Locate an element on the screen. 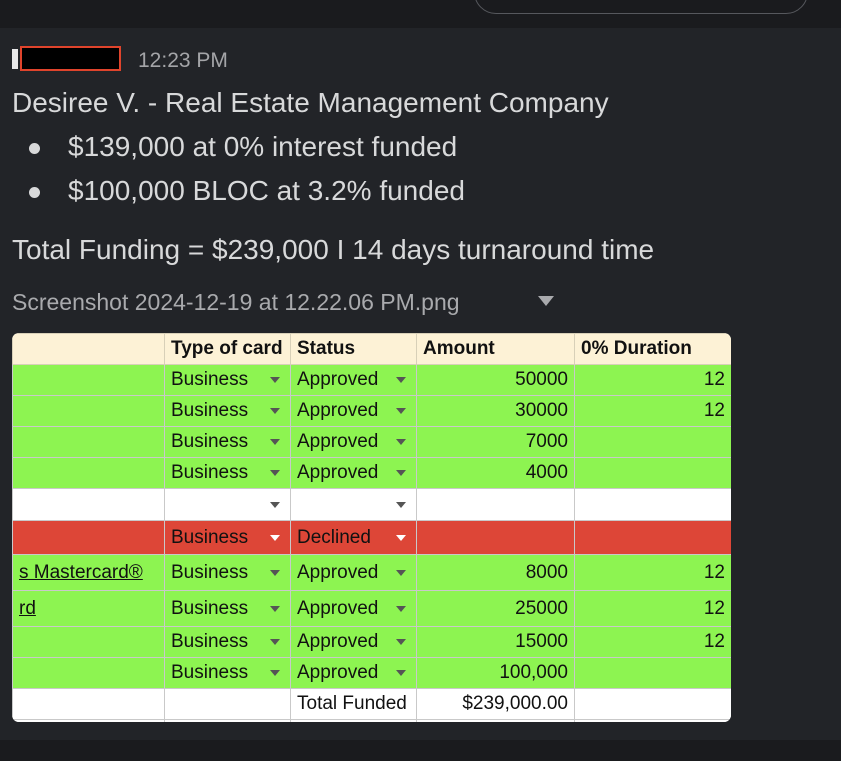  card-name-link: rd is located at coordinates (88, 608).